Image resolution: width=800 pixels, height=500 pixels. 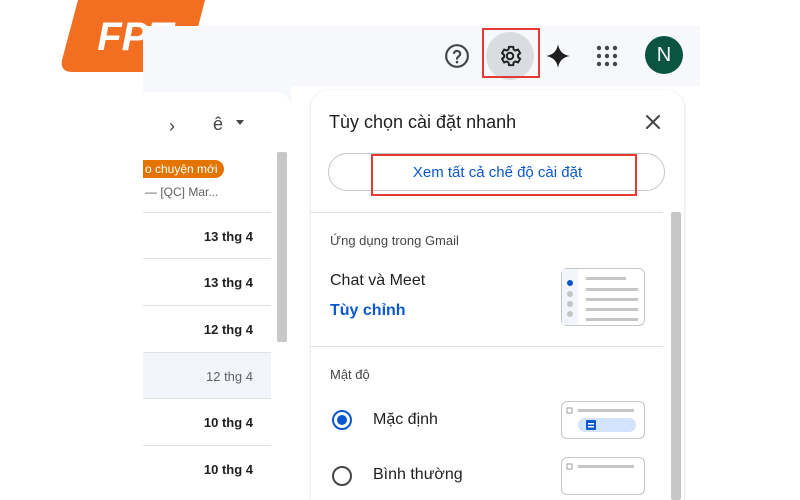 What do you see at coordinates (342, 476) in the screenshot?
I see `density-normal-radio` at bounding box center [342, 476].